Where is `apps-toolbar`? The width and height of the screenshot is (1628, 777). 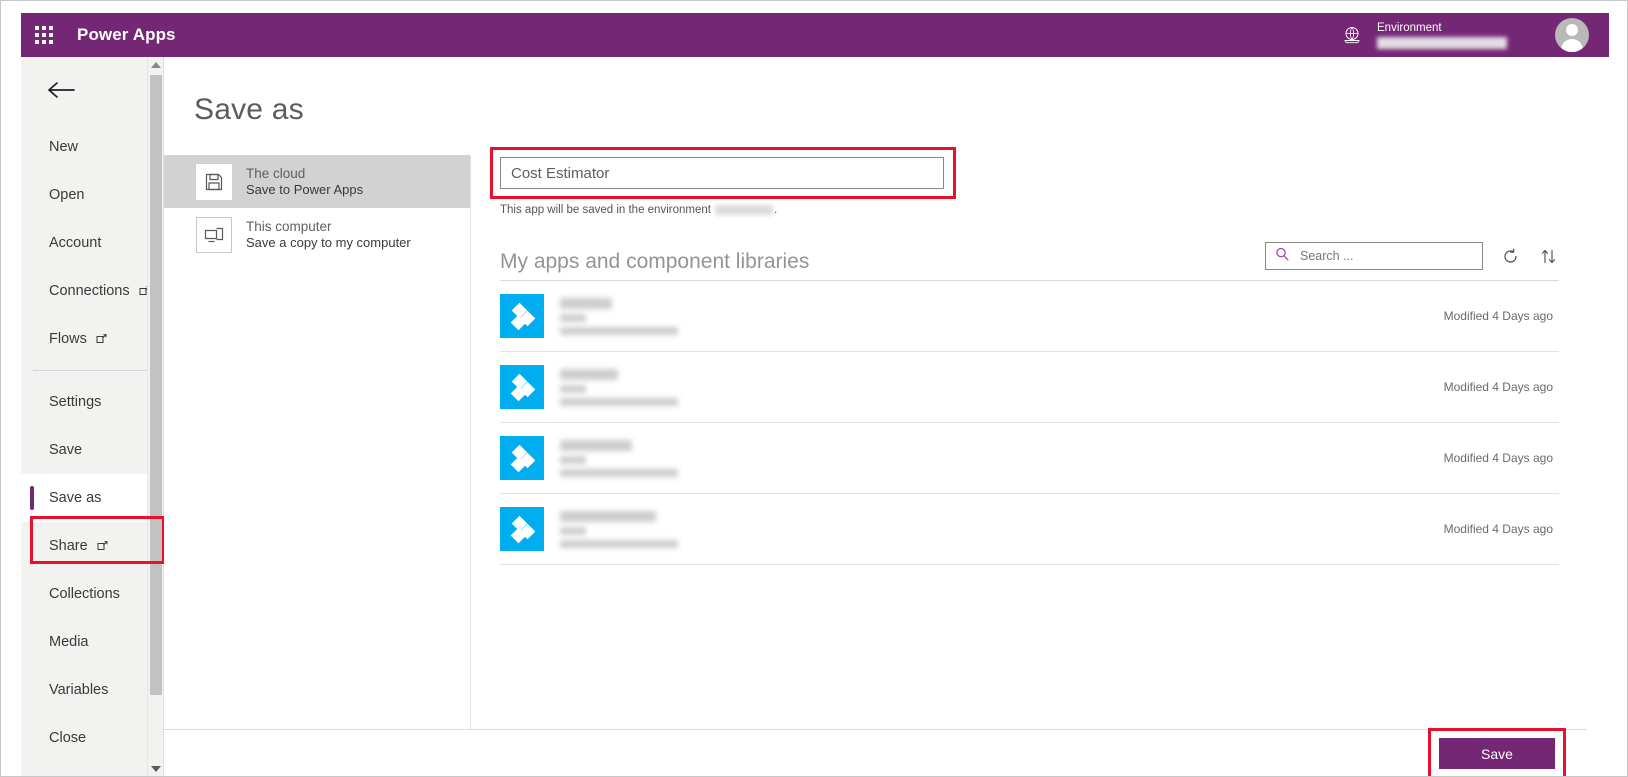
apps-toolbar is located at coordinates (1412, 258).